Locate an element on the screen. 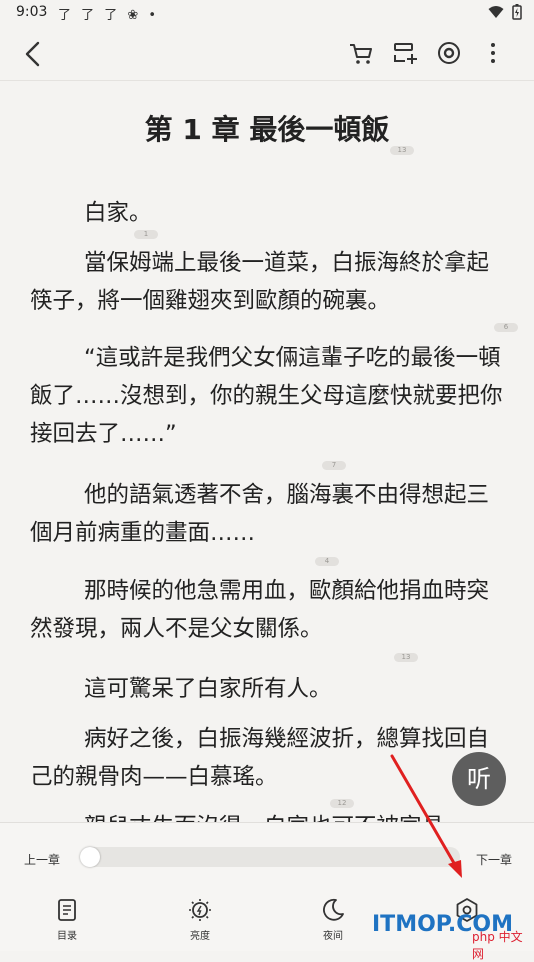 The image size is (534, 962). paragraph: 那時候的他急需用血，歐顏給他捐血時突然發現，兩人不是父女關係。 is located at coordinates (260, 610).